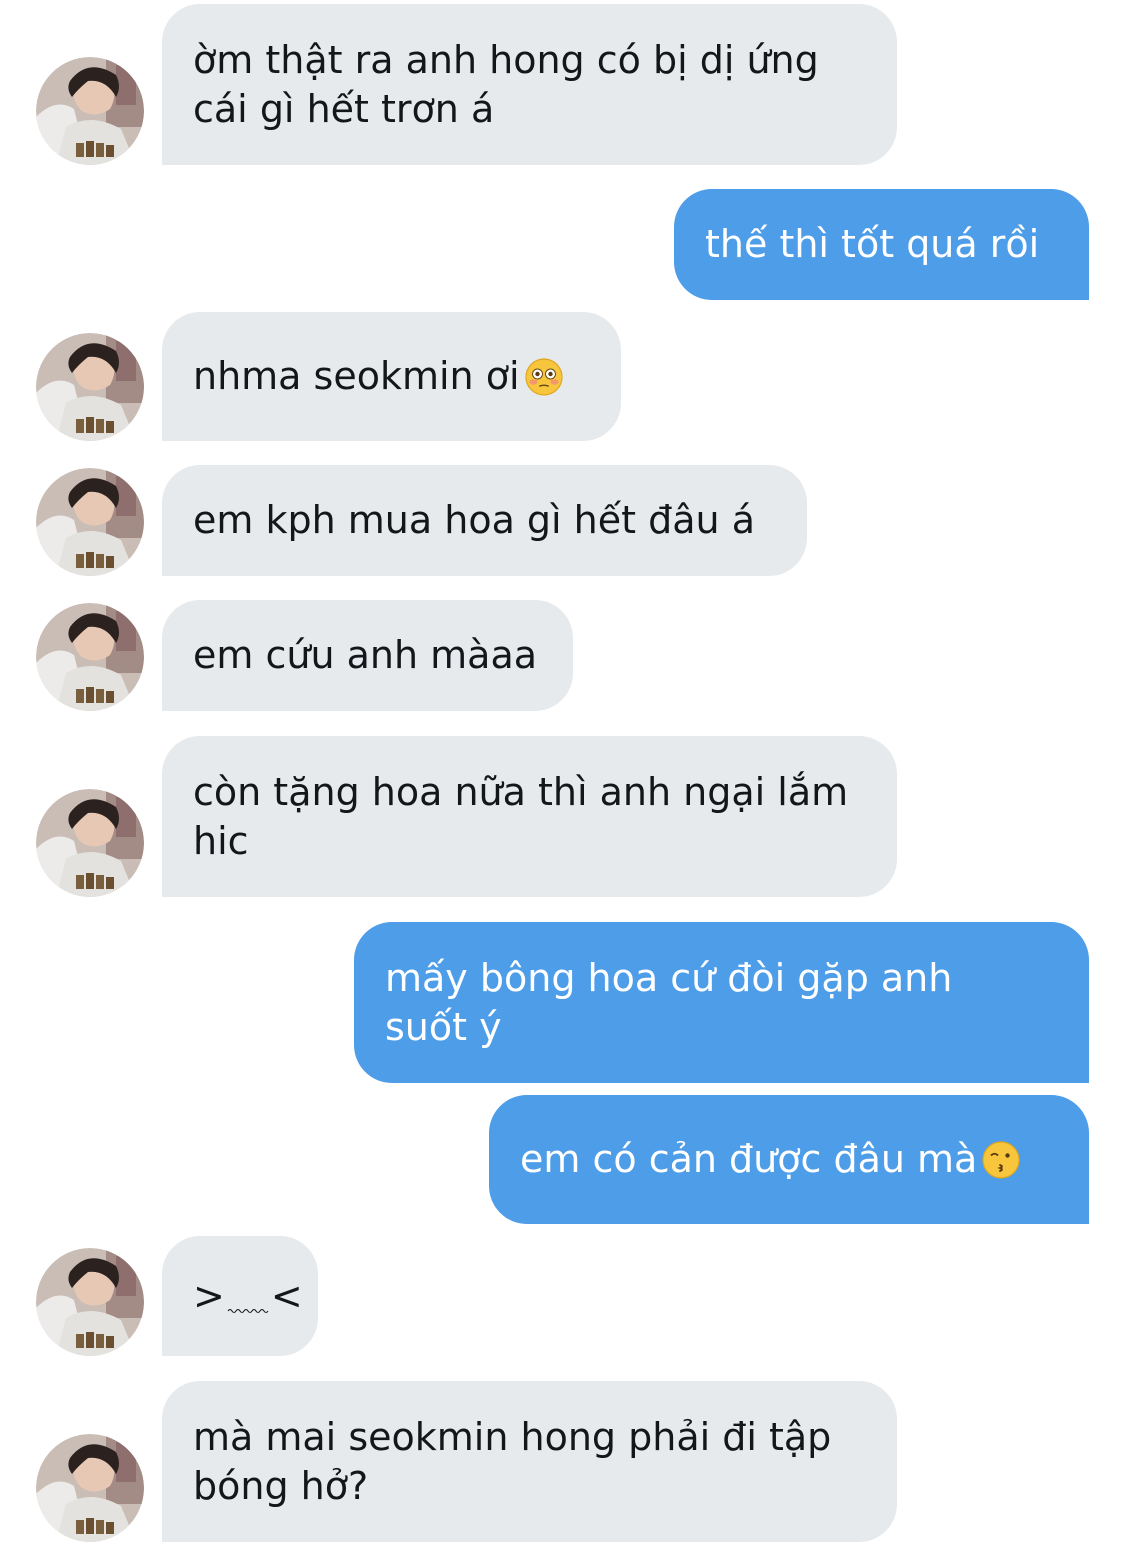 The image size is (1125, 1556). Describe the element at coordinates (474, 520) in the screenshot. I see `message-text-line: em kph mua hoa gì hết đâu á` at that location.